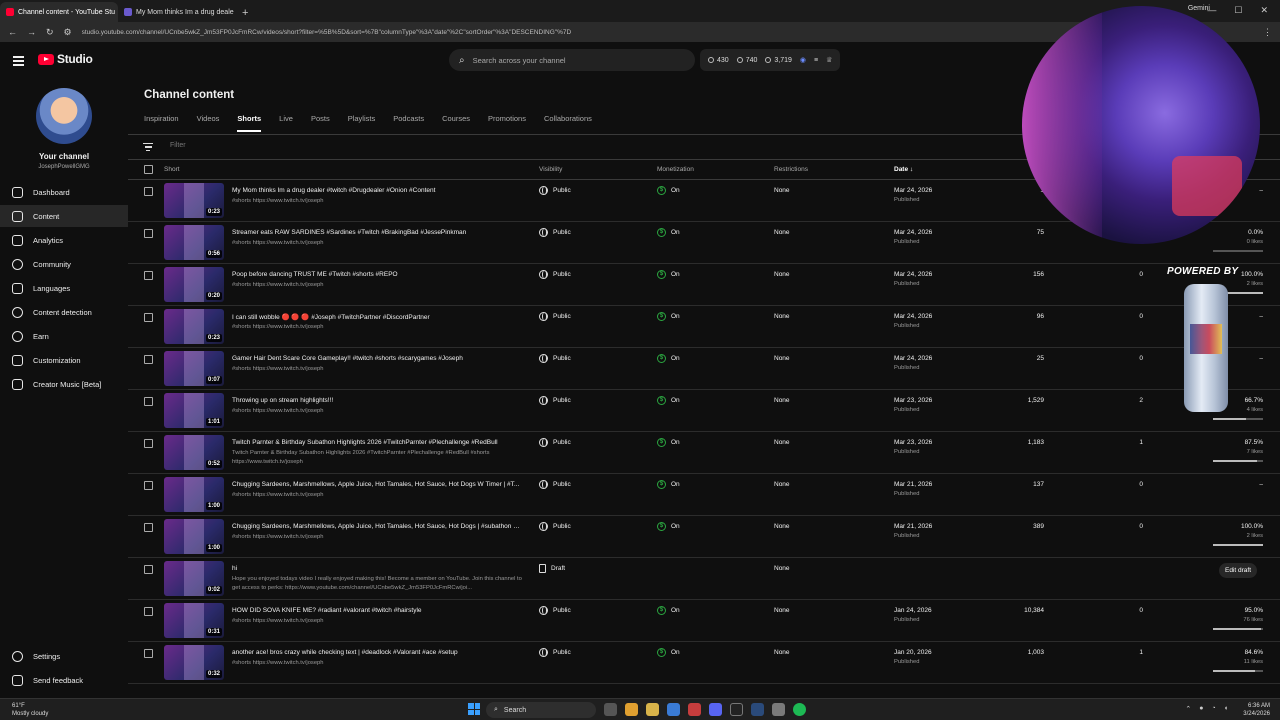 This screenshot has width=1280, height=720. Describe the element at coordinates (507, 123) in the screenshot. I see `tab-promotions: Promotions` at that location.